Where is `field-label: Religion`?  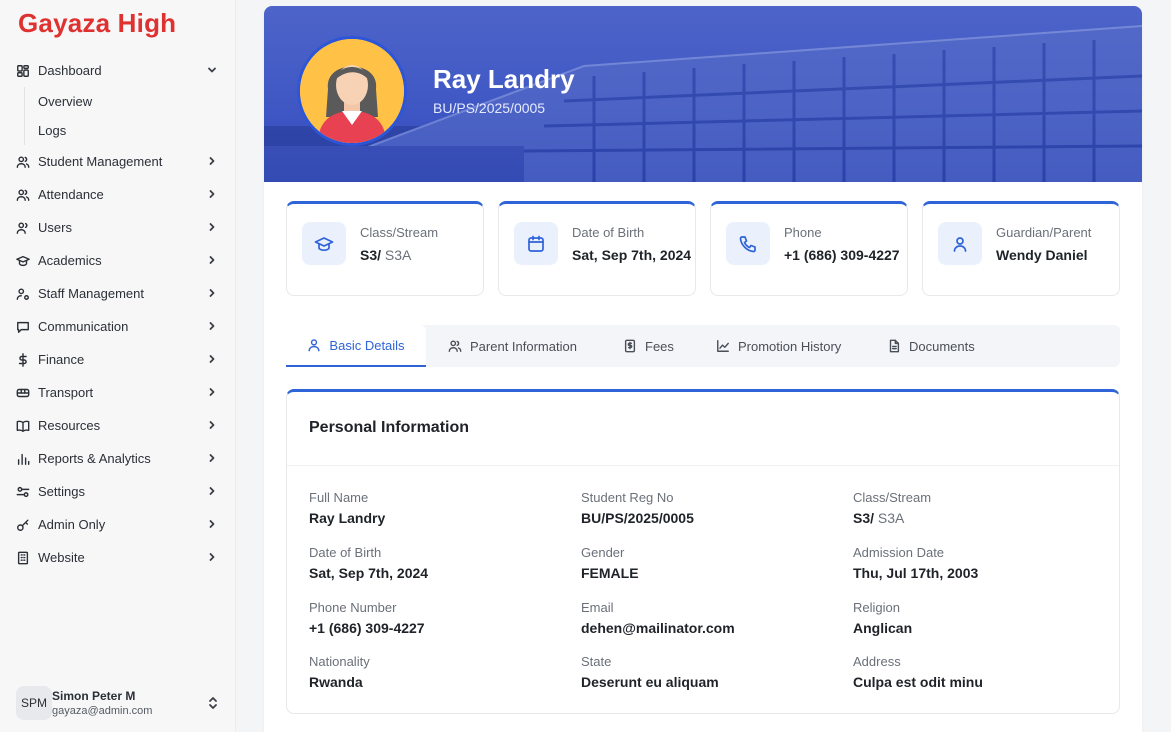 field-label: Religion is located at coordinates (876, 607).